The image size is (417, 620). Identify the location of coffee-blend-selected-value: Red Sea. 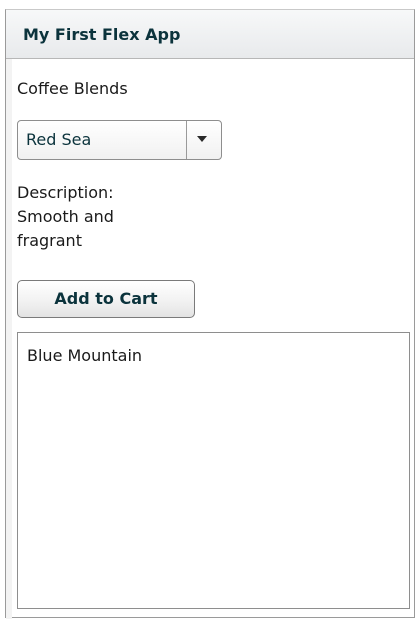
(59, 139).